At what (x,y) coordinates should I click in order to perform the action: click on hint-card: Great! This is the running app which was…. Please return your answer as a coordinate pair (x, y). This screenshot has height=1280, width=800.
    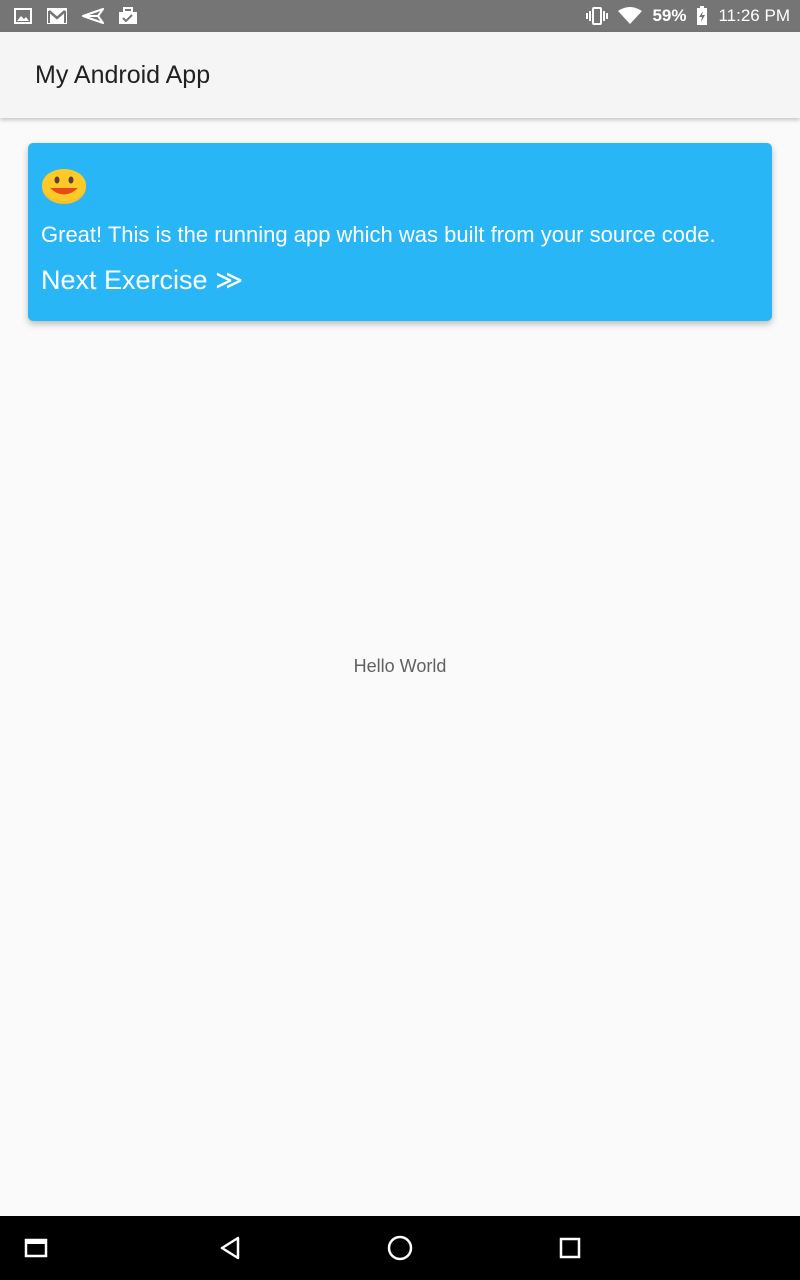
    Looking at the image, I should click on (400, 232).